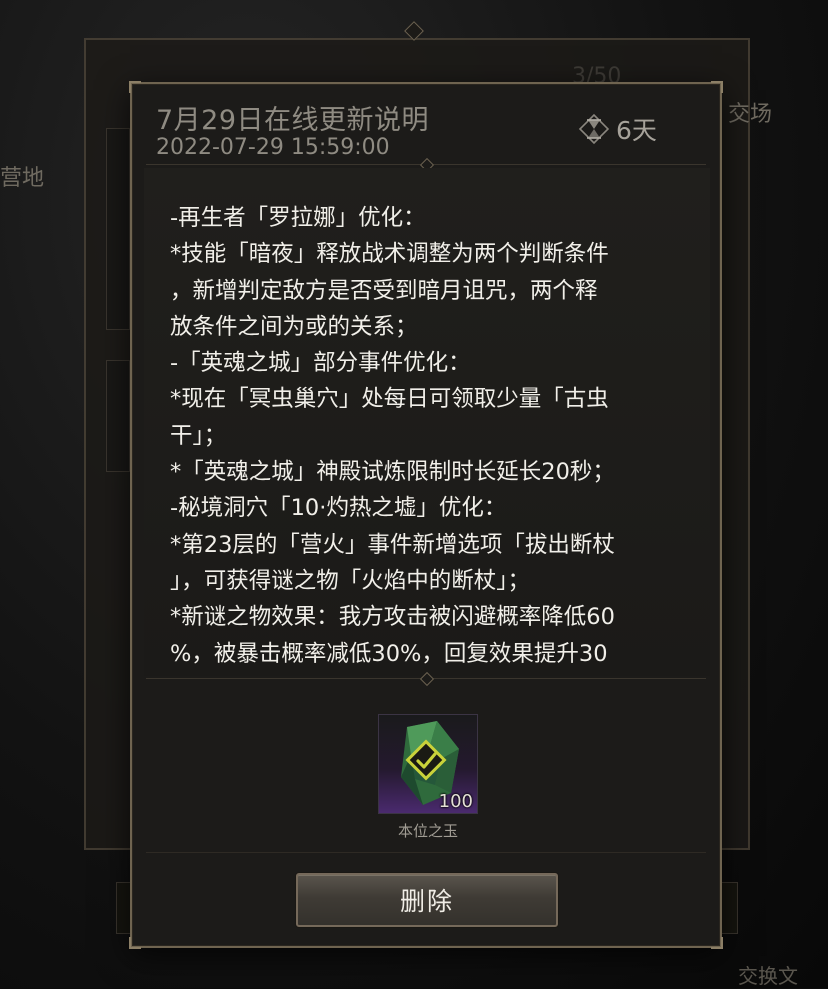 The image size is (828, 989). What do you see at coordinates (293, 120) in the screenshot?
I see `dialog-title: 7月29日在线更新说明` at bounding box center [293, 120].